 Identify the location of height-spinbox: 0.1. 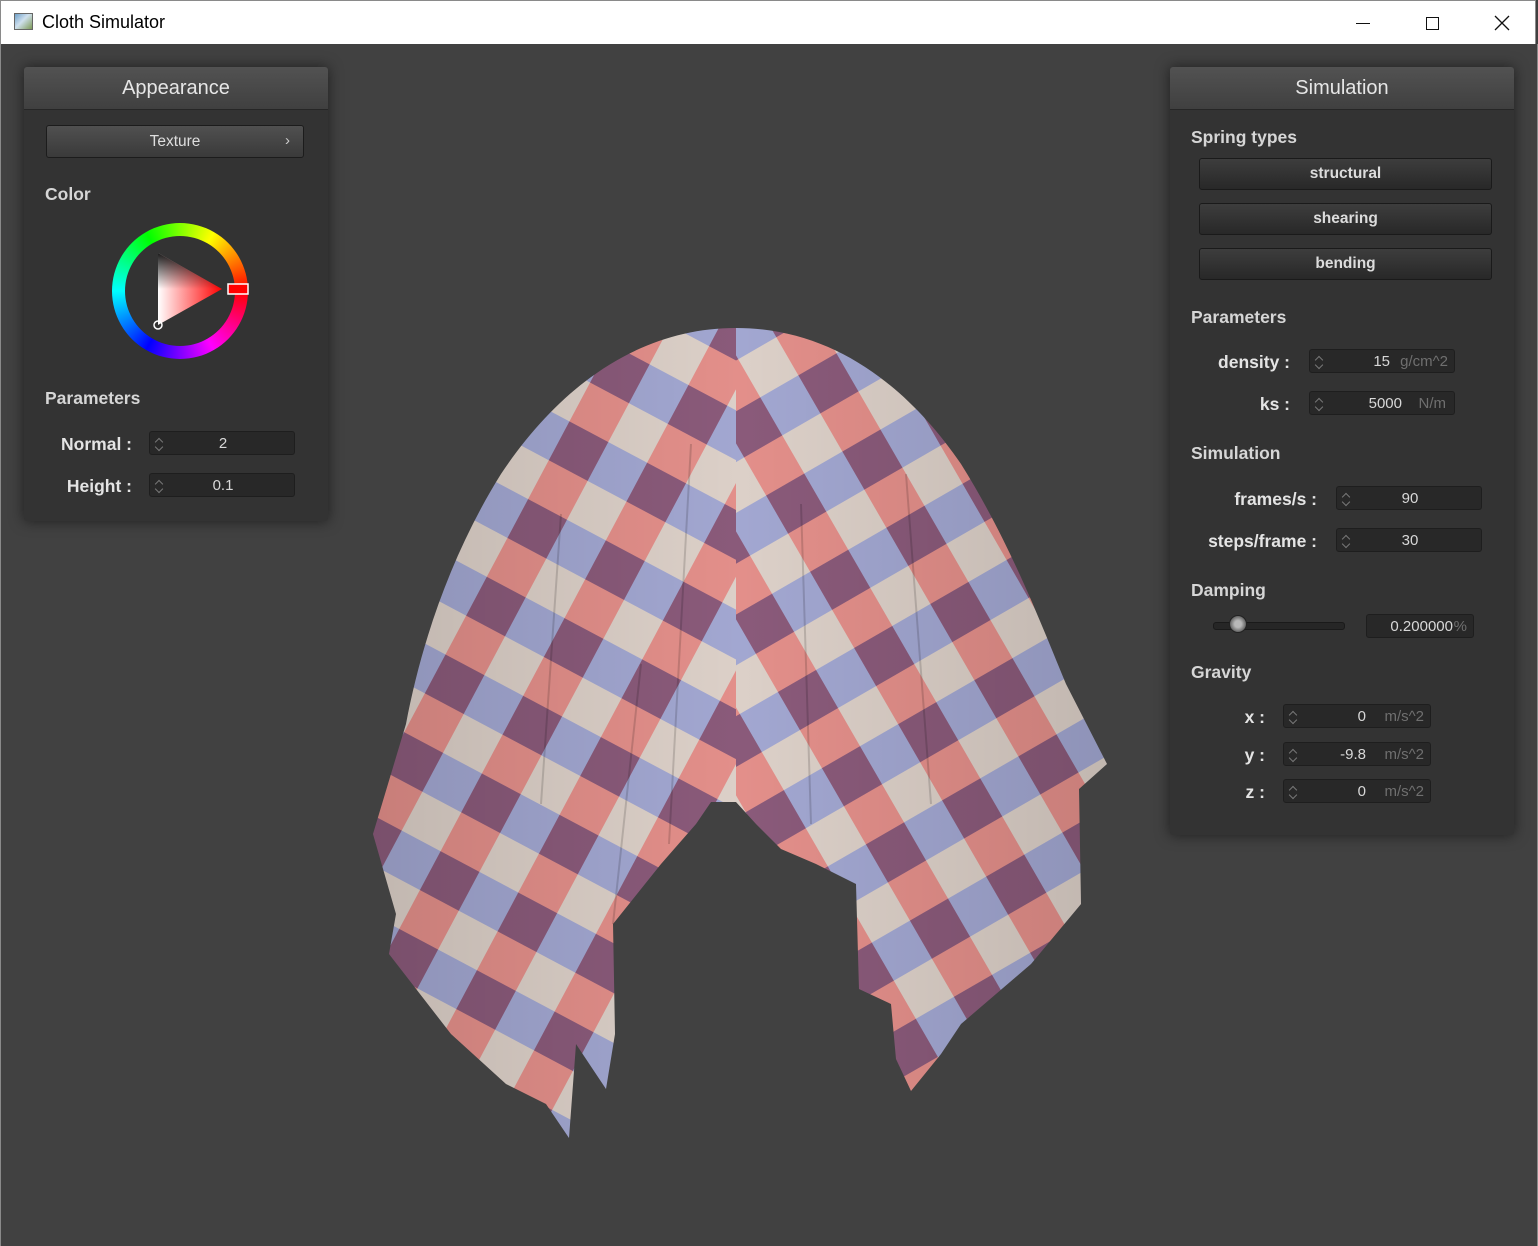
(222, 485).